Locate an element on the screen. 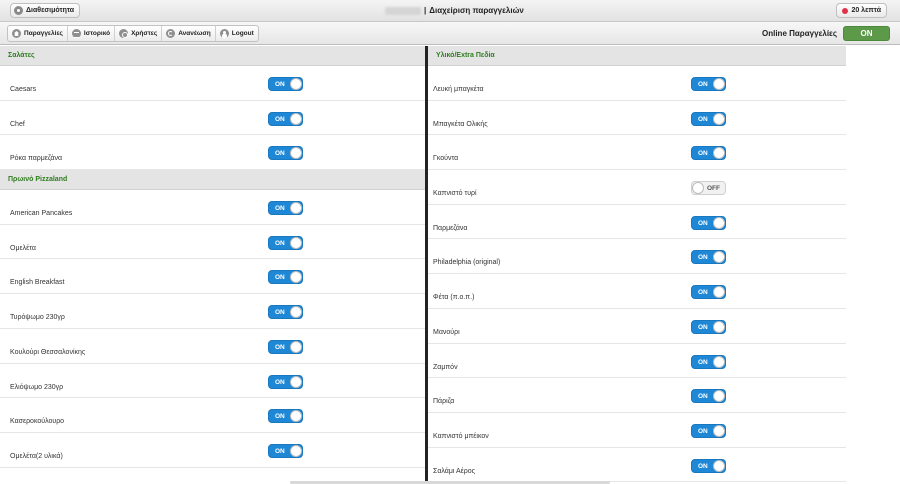 This screenshot has height=484, width=900. availability-toggle: OFF is located at coordinates (708, 188).